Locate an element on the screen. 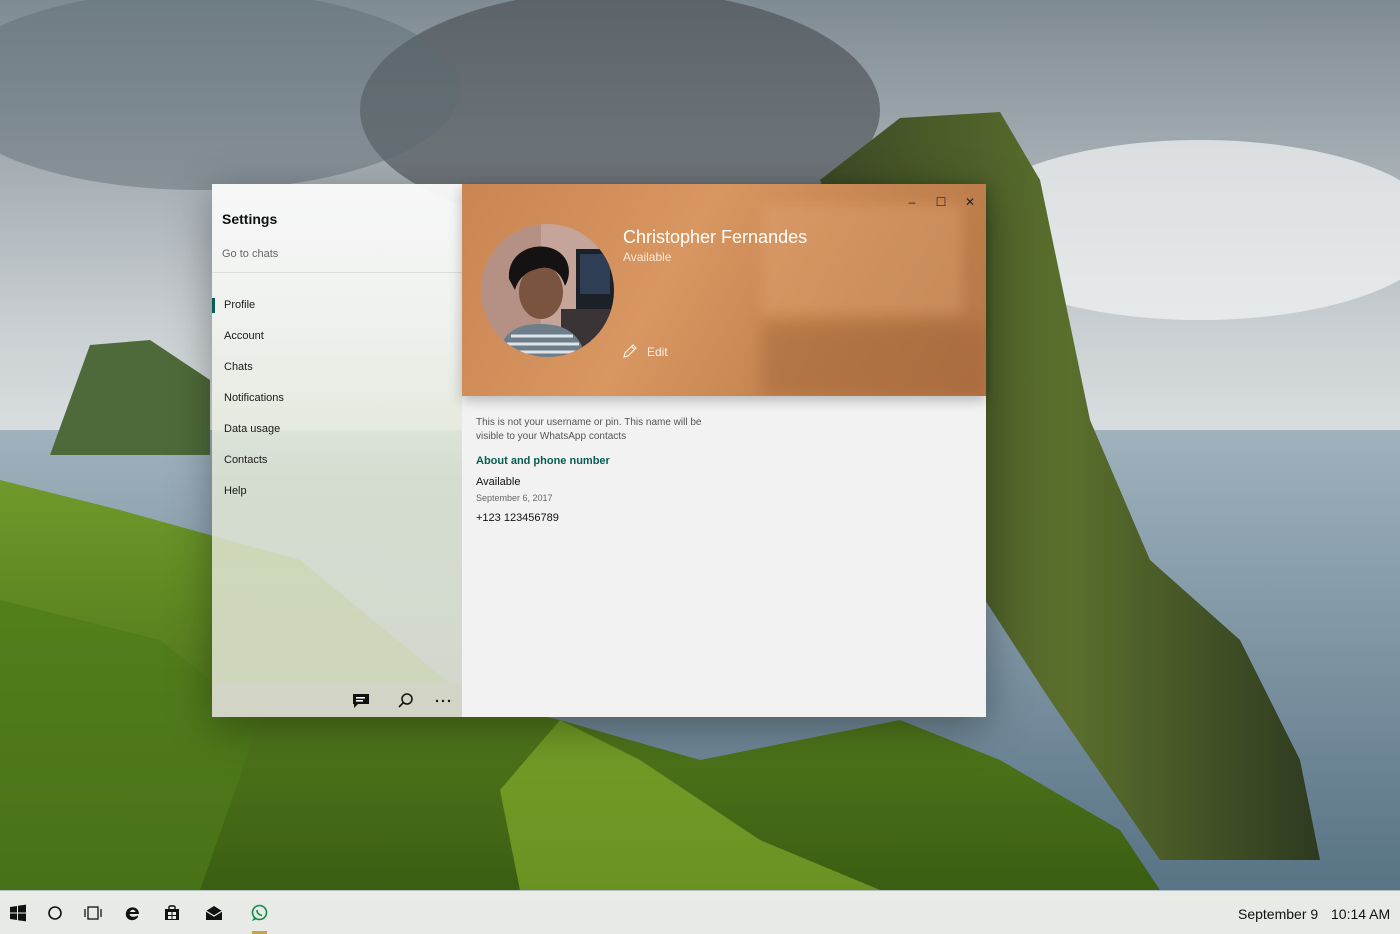  phone-number: +123 123456789 is located at coordinates (517, 518).